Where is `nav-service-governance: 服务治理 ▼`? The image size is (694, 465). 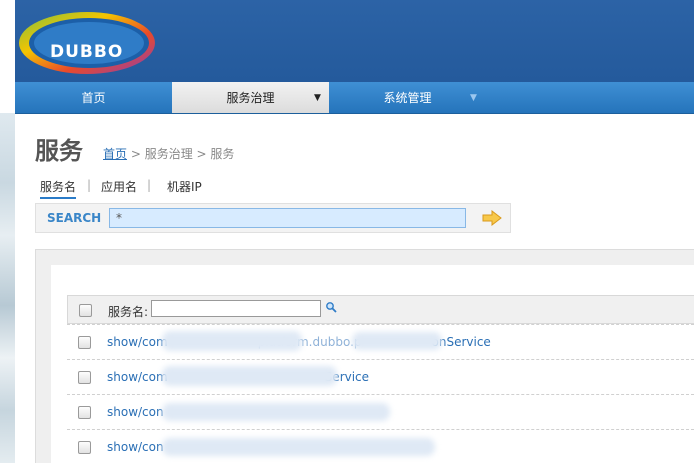 nav-service-governance: 服务治理 ▼ is located at coordinates (250, 97).